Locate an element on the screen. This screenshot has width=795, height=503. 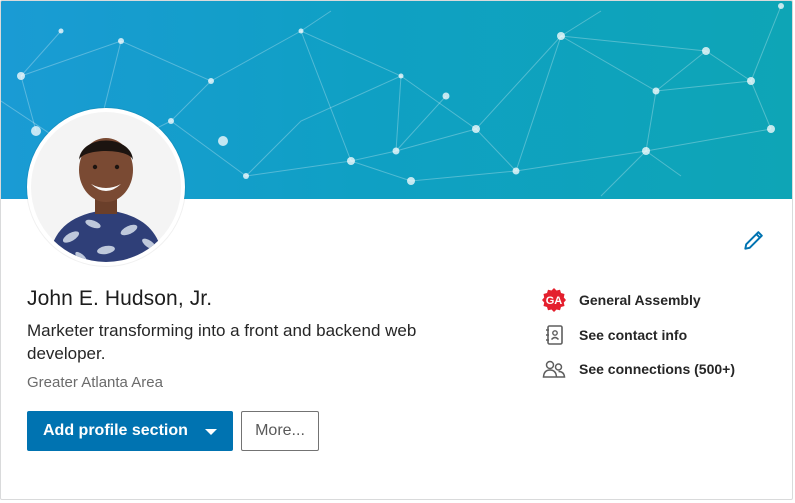
sidebar-item-label: See connections (500+) is located at coordinates (657, 369).